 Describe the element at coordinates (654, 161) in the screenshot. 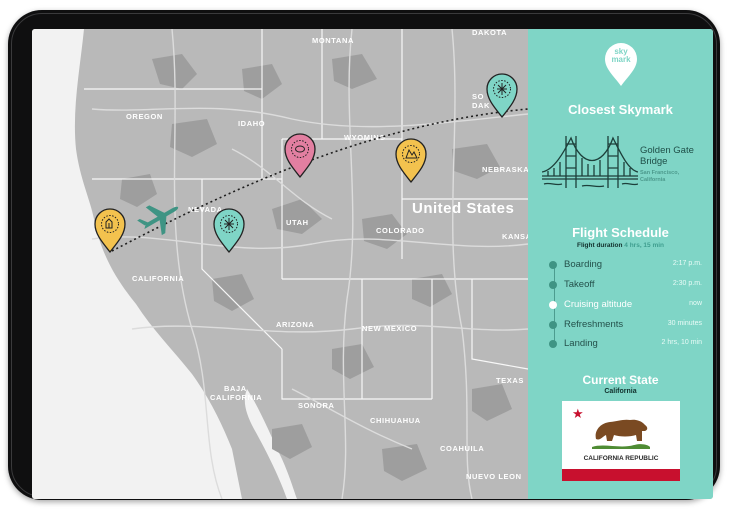

I see `bridge-name-line2: Bridge` at that location.